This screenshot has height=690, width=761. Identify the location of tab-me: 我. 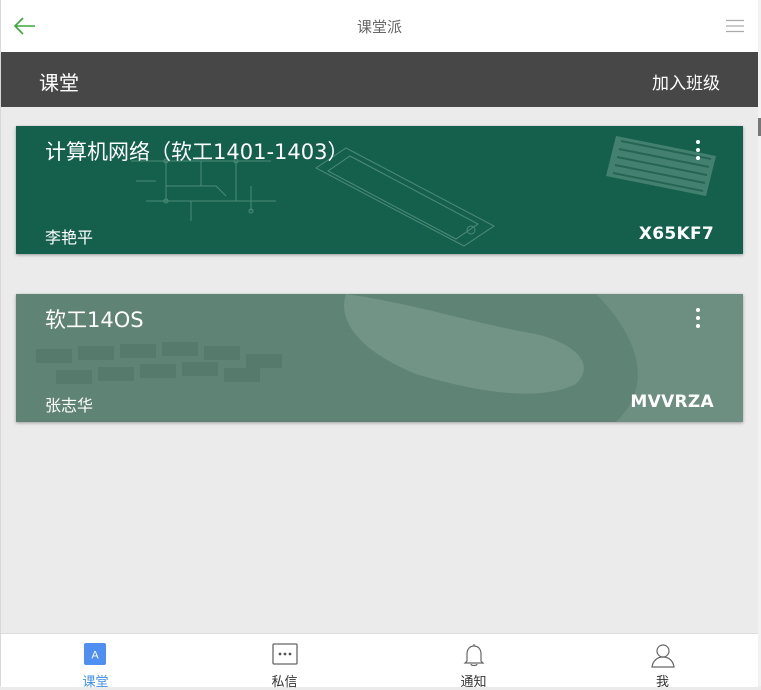
(662, 662).